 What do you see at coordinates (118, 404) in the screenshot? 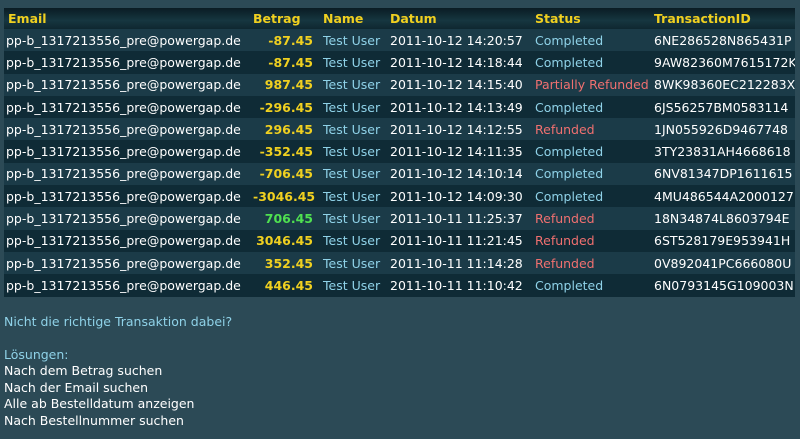
I see `show-all-from-order-date-link: Alle ab Bestelldatum anzeigen` at bounding box center [118, 404].